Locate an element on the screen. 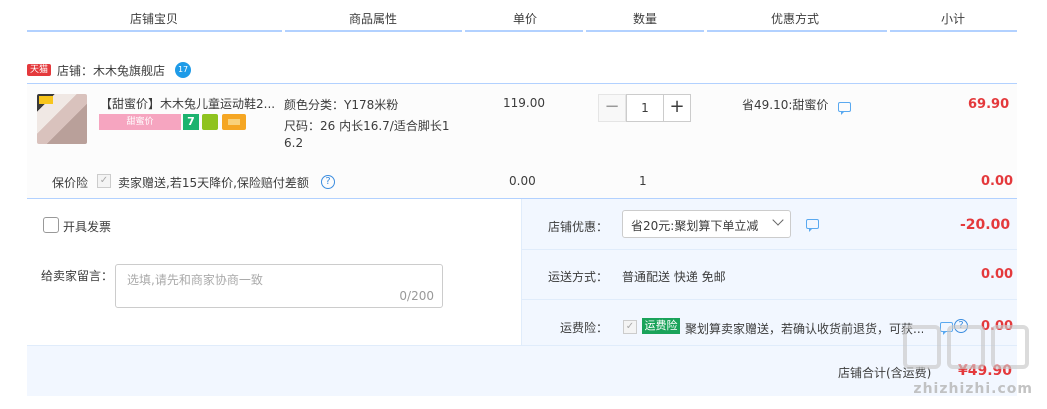  wangwang-chat-icon: 17 is located at coordinates (183, 70).